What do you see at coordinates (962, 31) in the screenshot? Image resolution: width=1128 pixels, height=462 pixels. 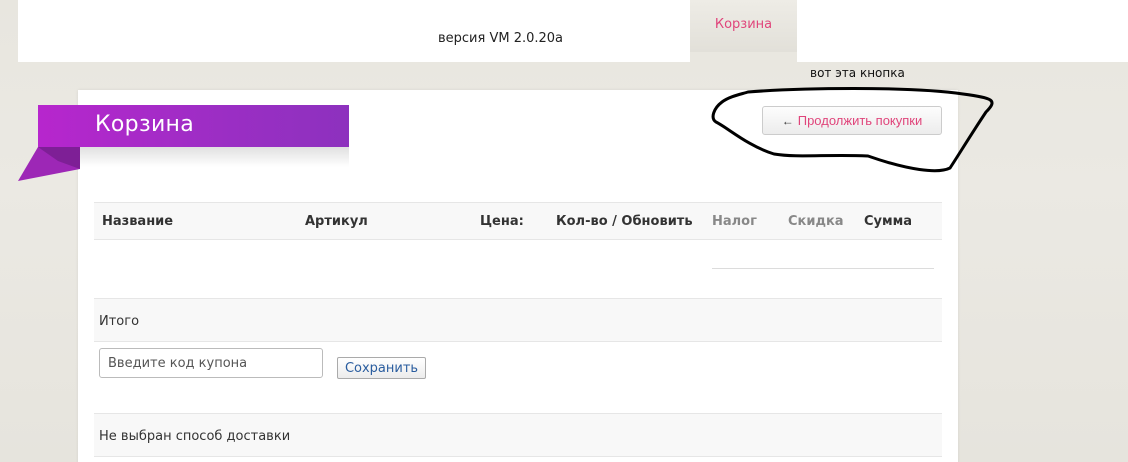 I see `header-right-panel` at bounding box center [962, 31].